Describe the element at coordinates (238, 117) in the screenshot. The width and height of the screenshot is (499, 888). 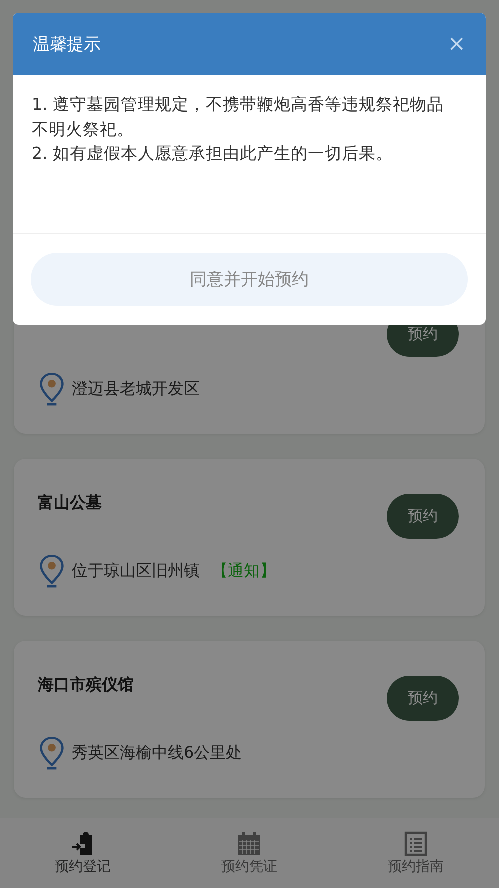
I see `notice-text: 1. 遵守墓园管理规定，不携带鞭炮高香等违规祭祀物品不明火祭祀。` at that location.